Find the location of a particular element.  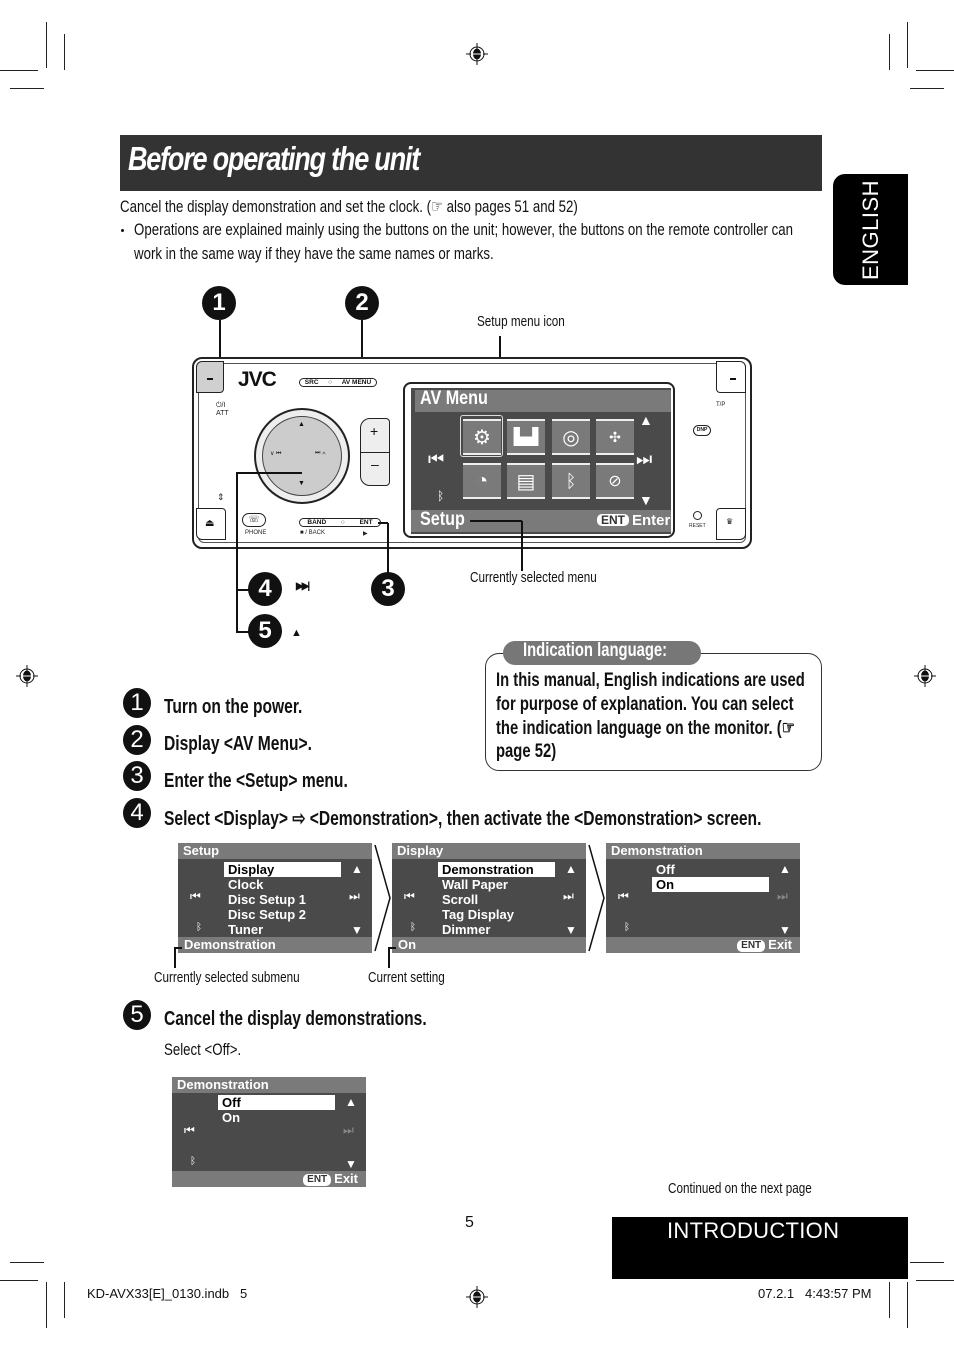

step-number-4: 4 is located at coordinates (137, 813).